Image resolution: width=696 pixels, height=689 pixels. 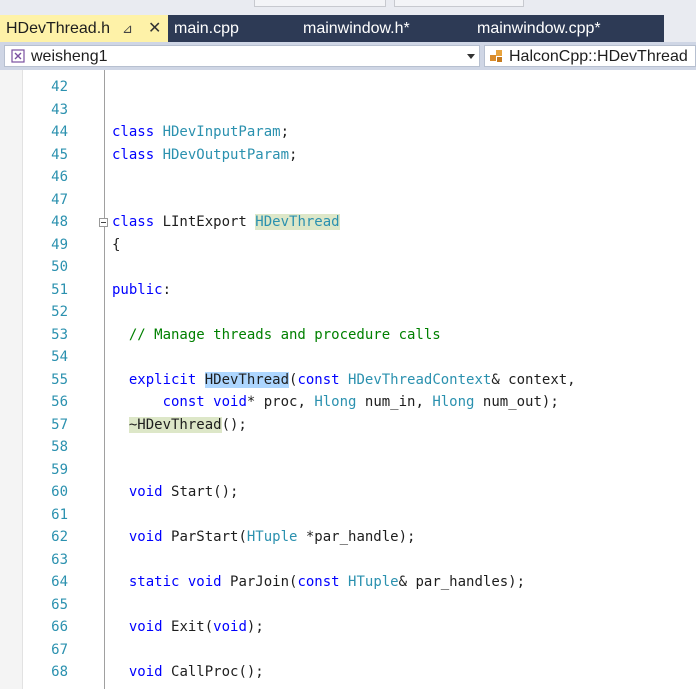 What do you see at coordinates (59, 132) in the screenshot?
I see `line-number: 44` at bounding box center [59, 132].